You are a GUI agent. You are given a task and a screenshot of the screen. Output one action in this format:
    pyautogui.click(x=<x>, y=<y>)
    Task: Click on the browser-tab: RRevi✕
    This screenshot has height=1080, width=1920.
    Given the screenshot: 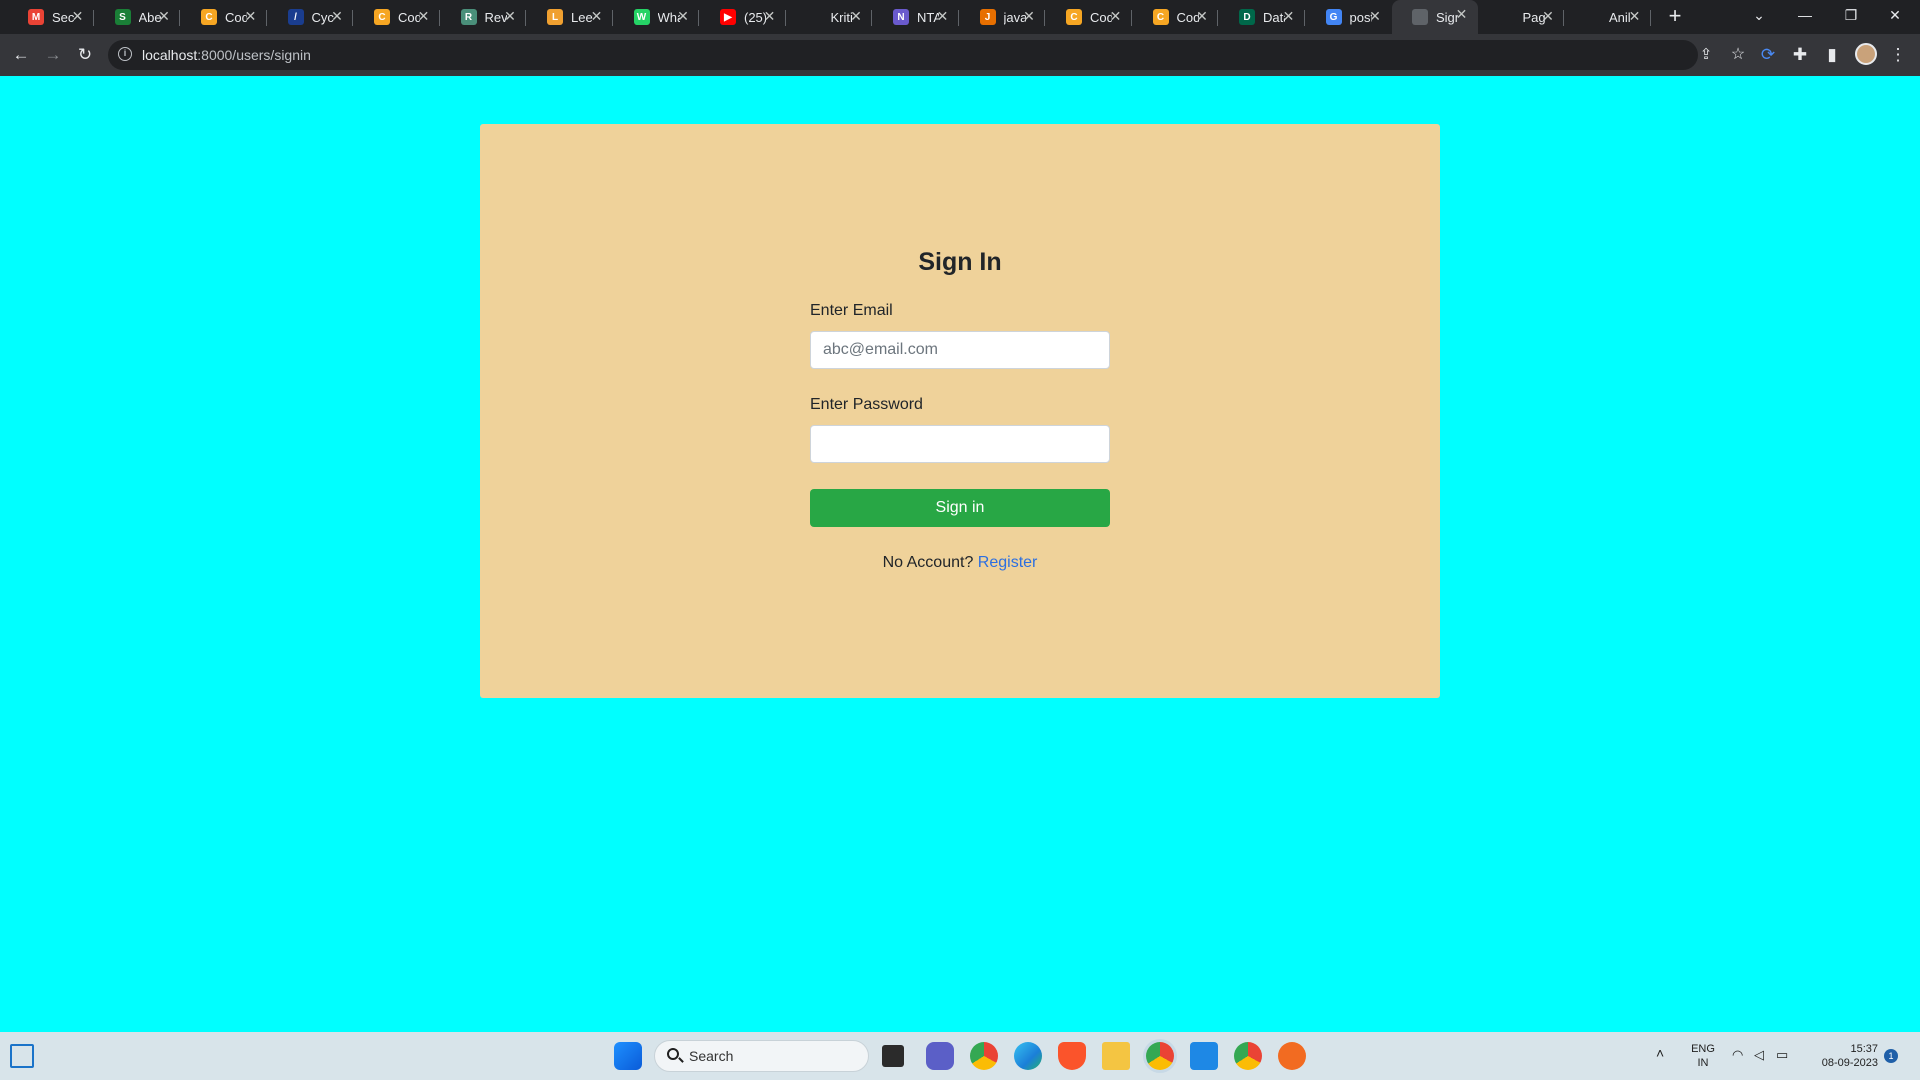 What is the action you would take?
    pyautogui.click(x=483, y=17)
    